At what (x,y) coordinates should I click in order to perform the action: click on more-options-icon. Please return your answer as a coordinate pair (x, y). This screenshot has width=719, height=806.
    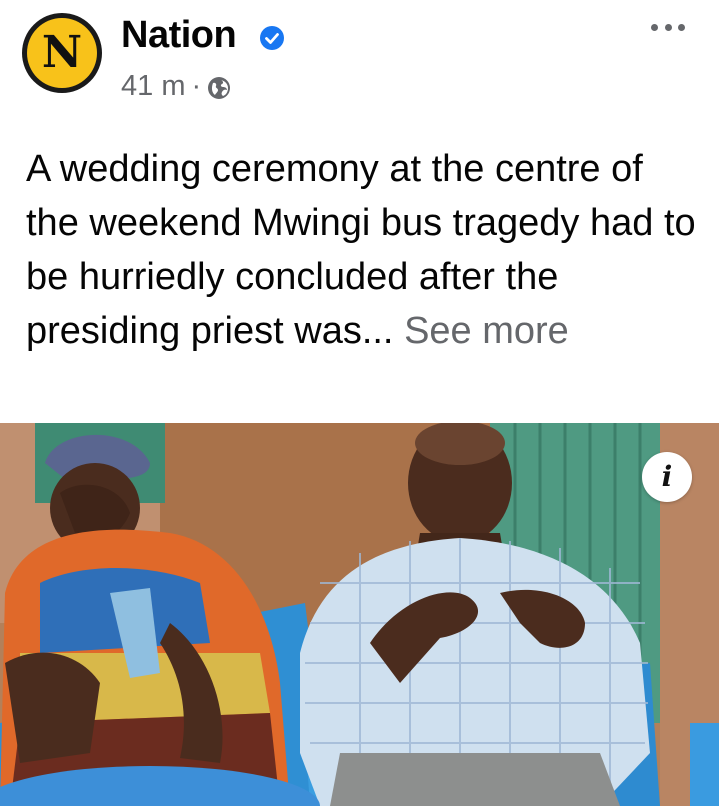
    Looking at the image, I should click on (668, 27).